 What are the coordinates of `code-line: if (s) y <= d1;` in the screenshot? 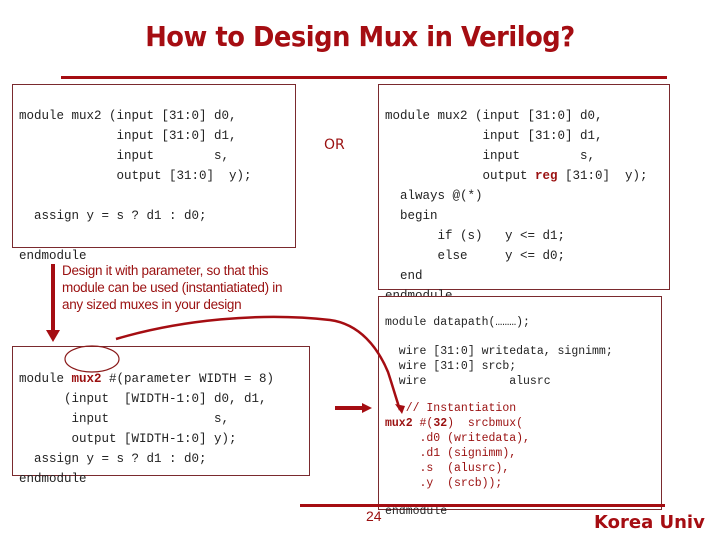 It's located at (475, 236).